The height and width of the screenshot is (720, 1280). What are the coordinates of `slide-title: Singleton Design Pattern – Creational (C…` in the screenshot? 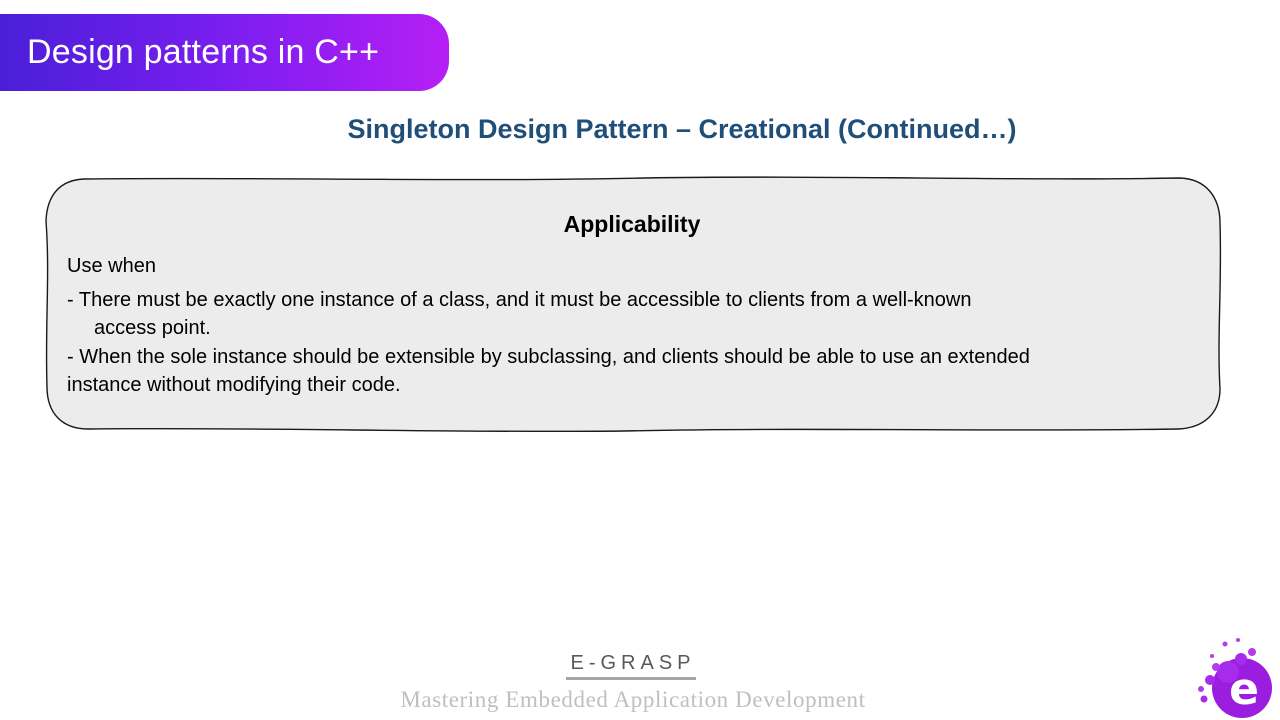 It's located at (682, 129).